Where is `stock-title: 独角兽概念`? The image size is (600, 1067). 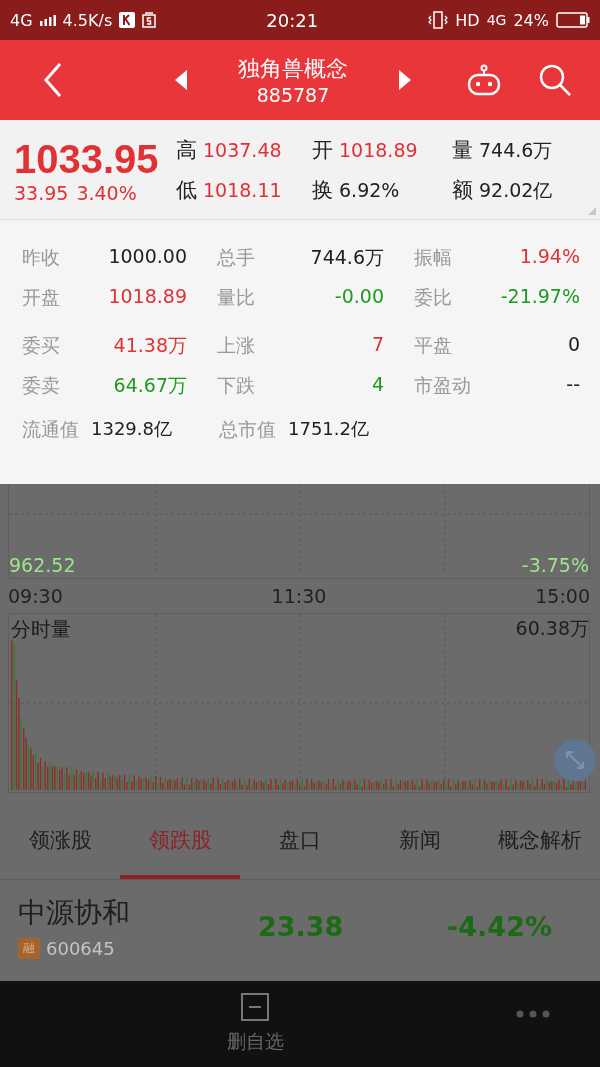 stock-title: 独角兽概念 is located at coordinates (293, 69).